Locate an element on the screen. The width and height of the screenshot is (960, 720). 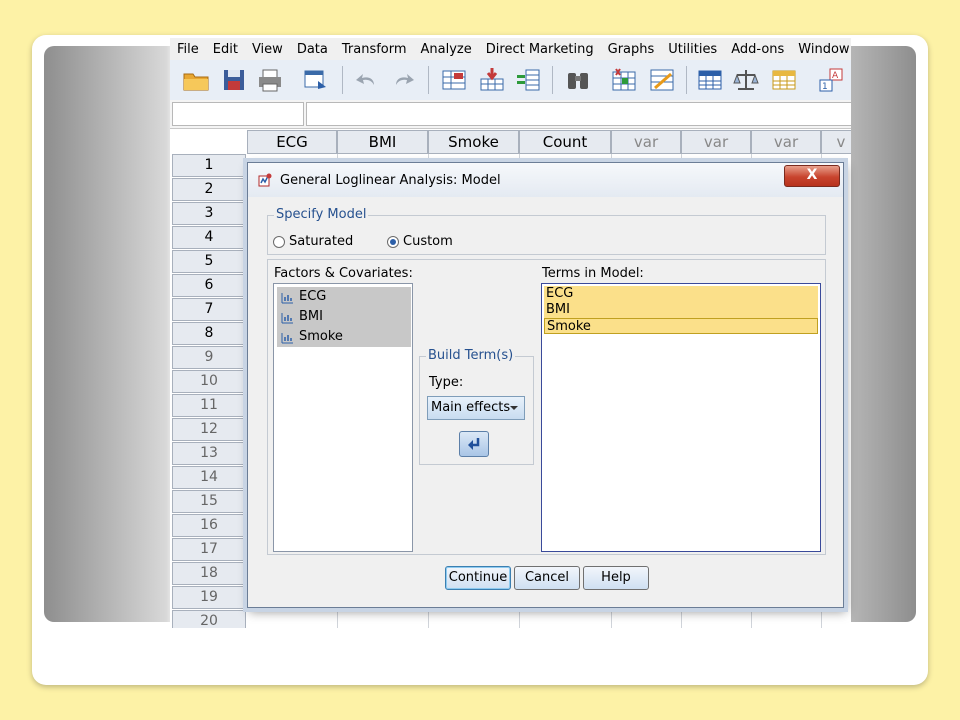
menu-utilities: Utilities is located at coordinates (692, 49).